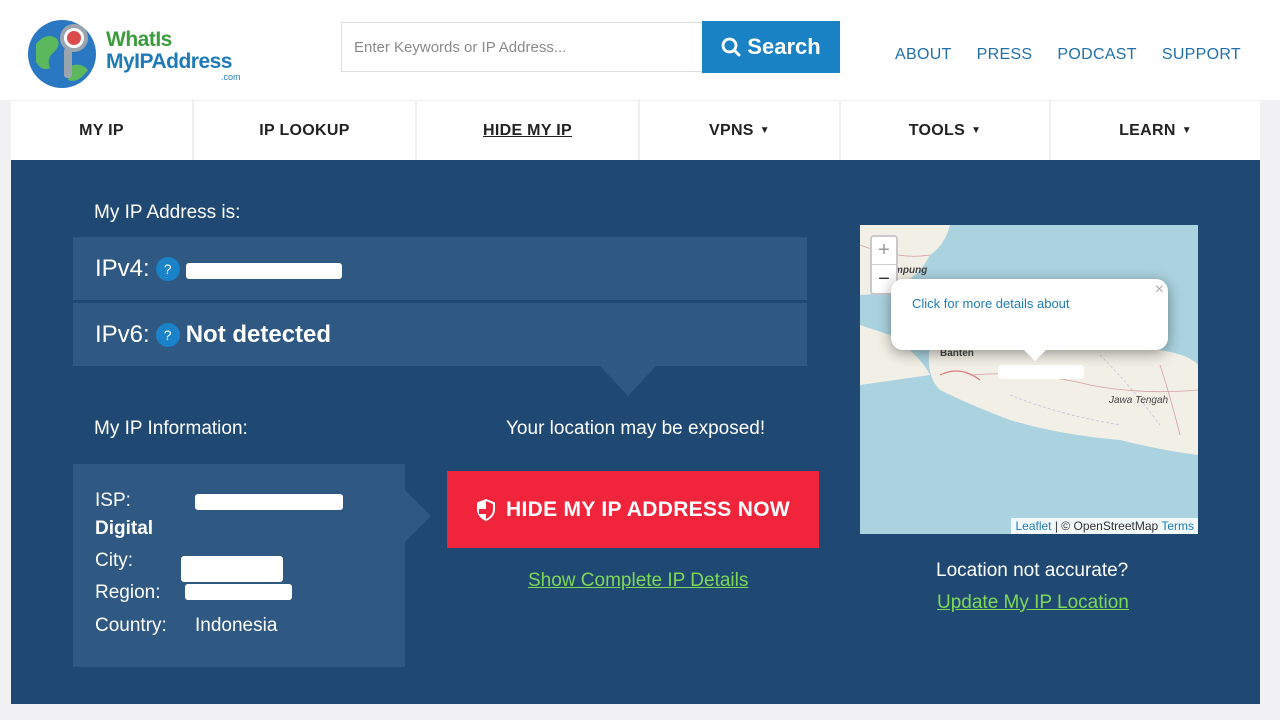 The height and width of the screenshot is (720, 1280). What do you see at coordinates (884, 251) in the screenshot?
I see `zoom-in-button: +` at bounding box center [884, 251].